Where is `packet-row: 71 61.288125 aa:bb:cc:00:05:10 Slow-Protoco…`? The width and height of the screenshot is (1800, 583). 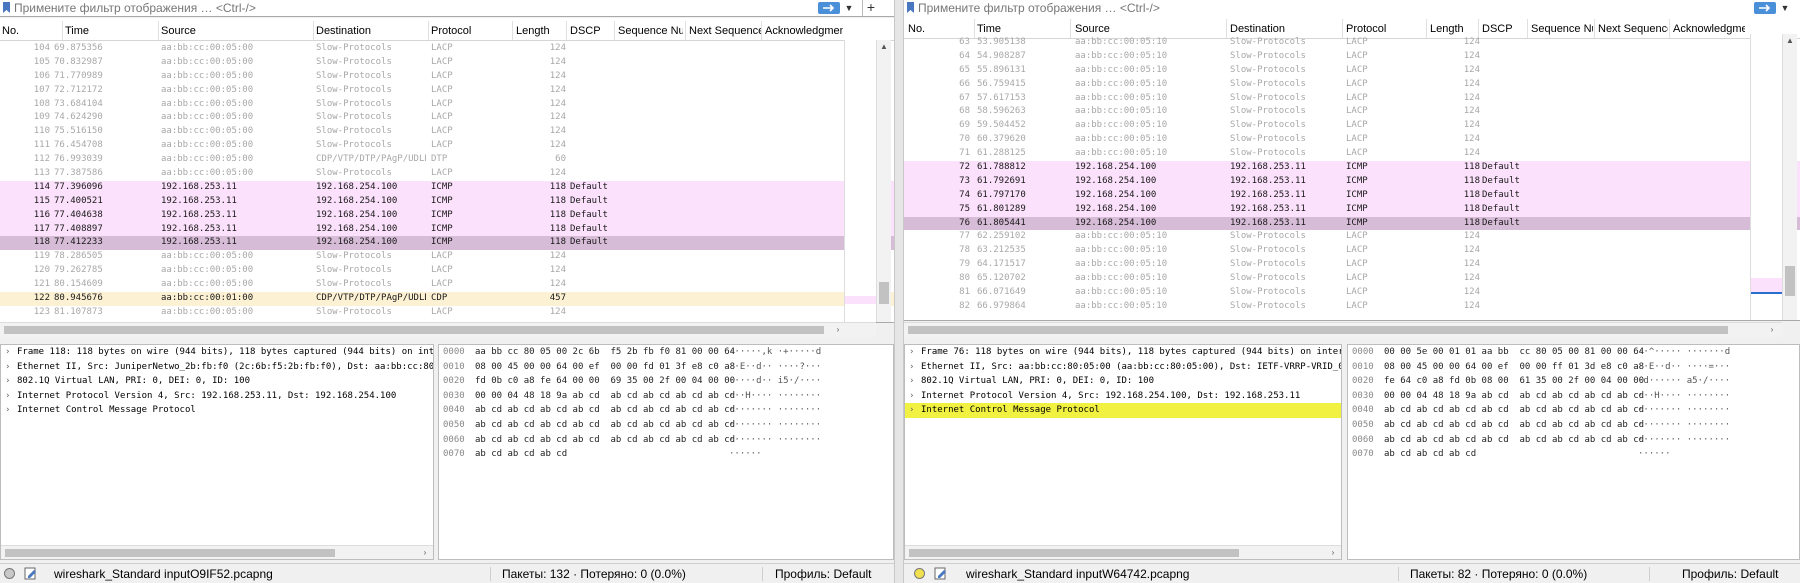 packet-row: 71 61.288125 aa:bb:cc:00:05:10 Slow-Protoco… is located at coordinates (1352, 154).